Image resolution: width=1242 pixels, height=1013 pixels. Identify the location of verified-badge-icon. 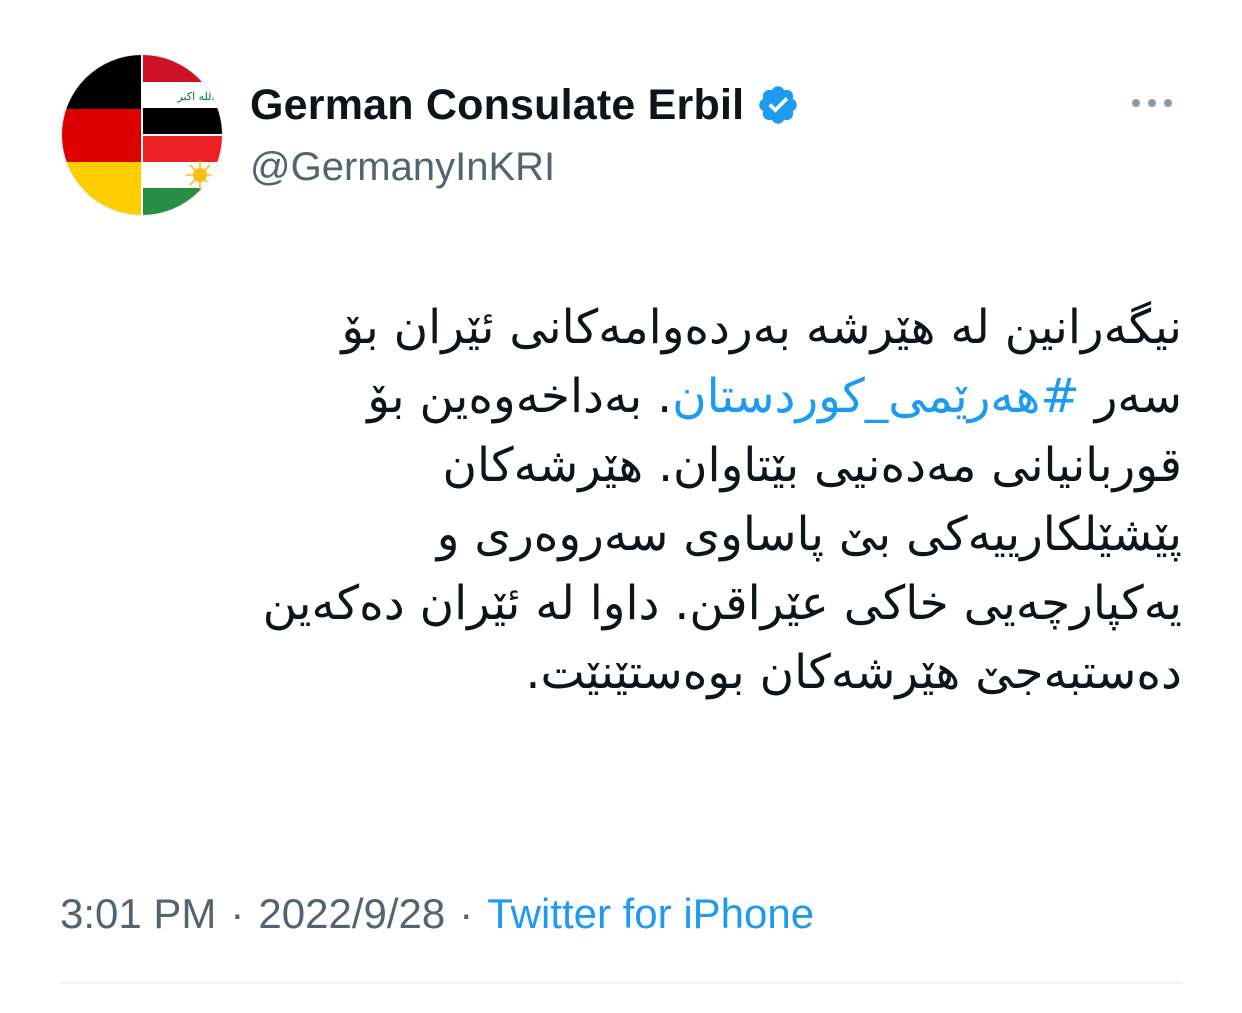
(778, 105).